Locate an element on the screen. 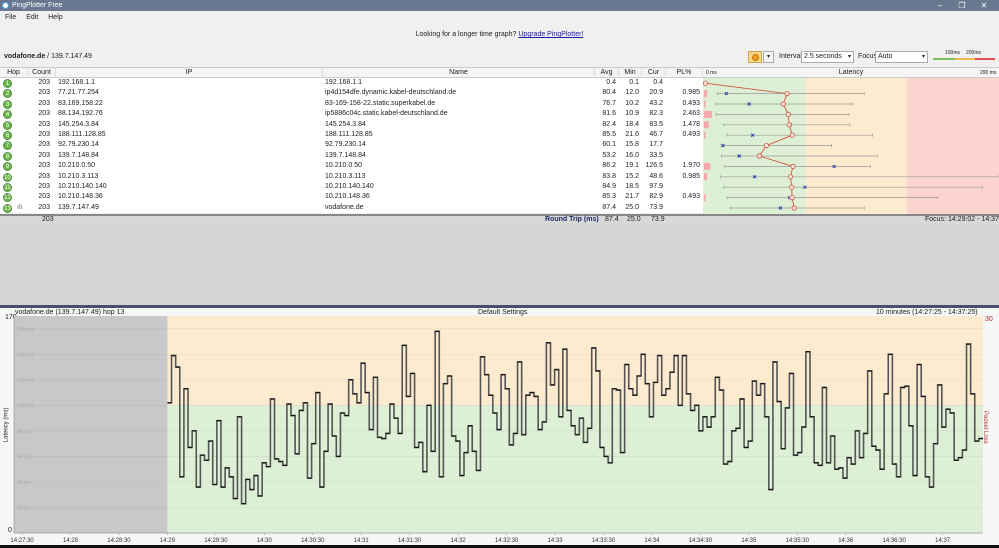 This screenshot has height=548, width=999. hop-min: 10.9 is located at coordinates (632, 114).